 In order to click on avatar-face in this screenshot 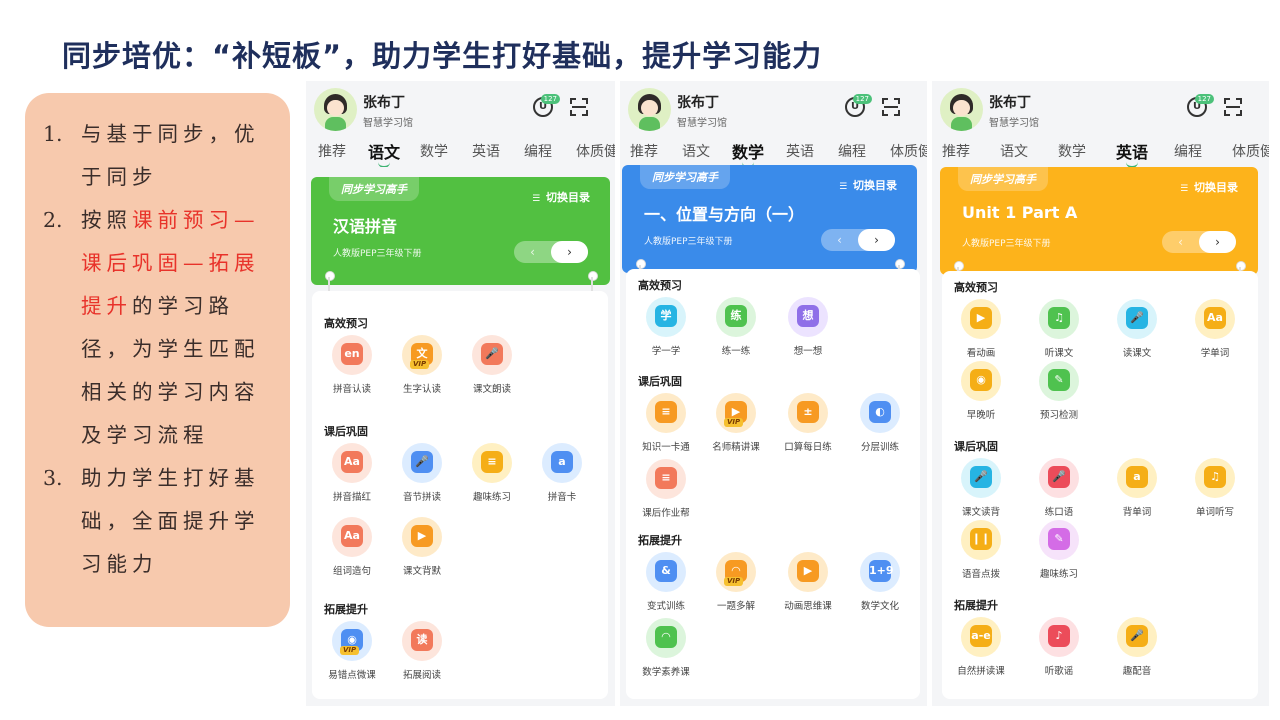, I will do `click(335, 108)`.